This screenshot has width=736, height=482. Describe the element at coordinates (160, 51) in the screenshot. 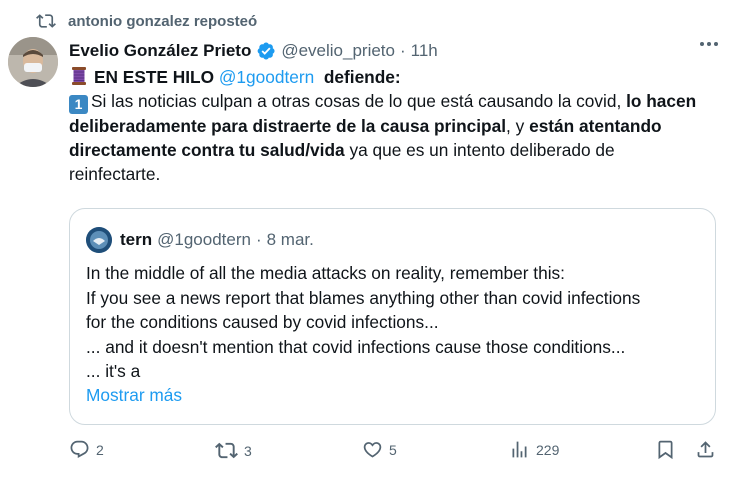

I see `author-name: Evelio González Prieto` at that location.